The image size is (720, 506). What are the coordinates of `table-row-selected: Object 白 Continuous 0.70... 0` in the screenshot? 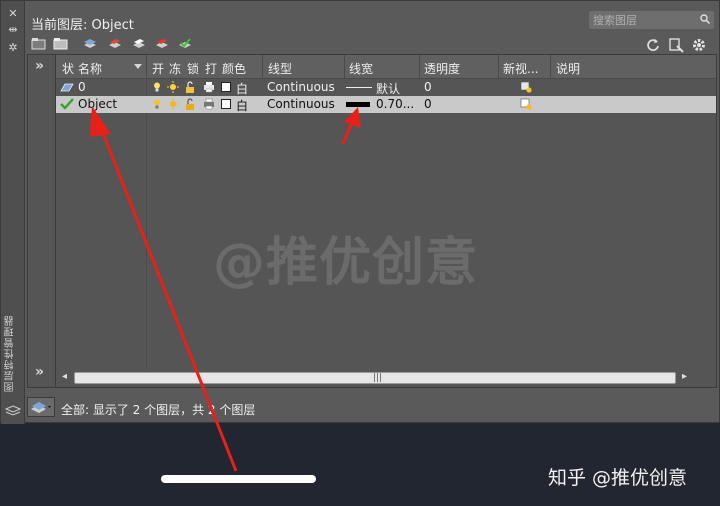 It's located at (386, 104).